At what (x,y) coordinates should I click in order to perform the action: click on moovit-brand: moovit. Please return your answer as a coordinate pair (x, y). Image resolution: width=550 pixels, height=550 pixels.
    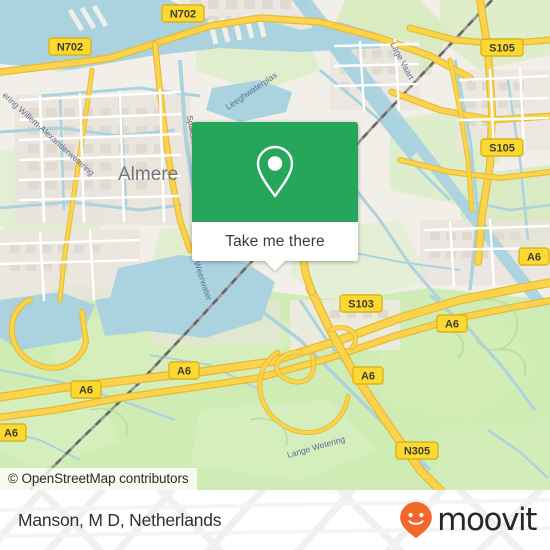
    Looking at the image, I should click on (468, 520).